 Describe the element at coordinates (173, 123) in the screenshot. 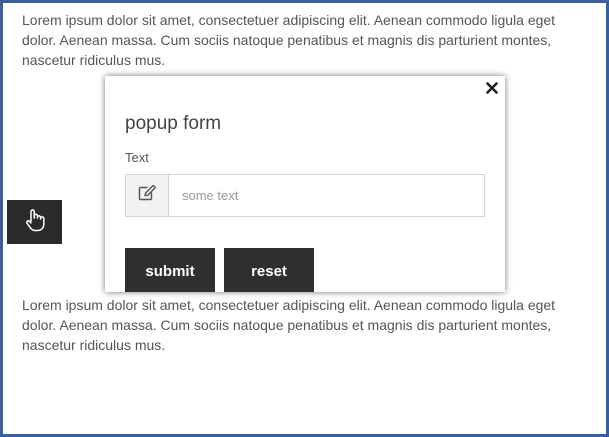

I see `popup-title: popup form` at that location.